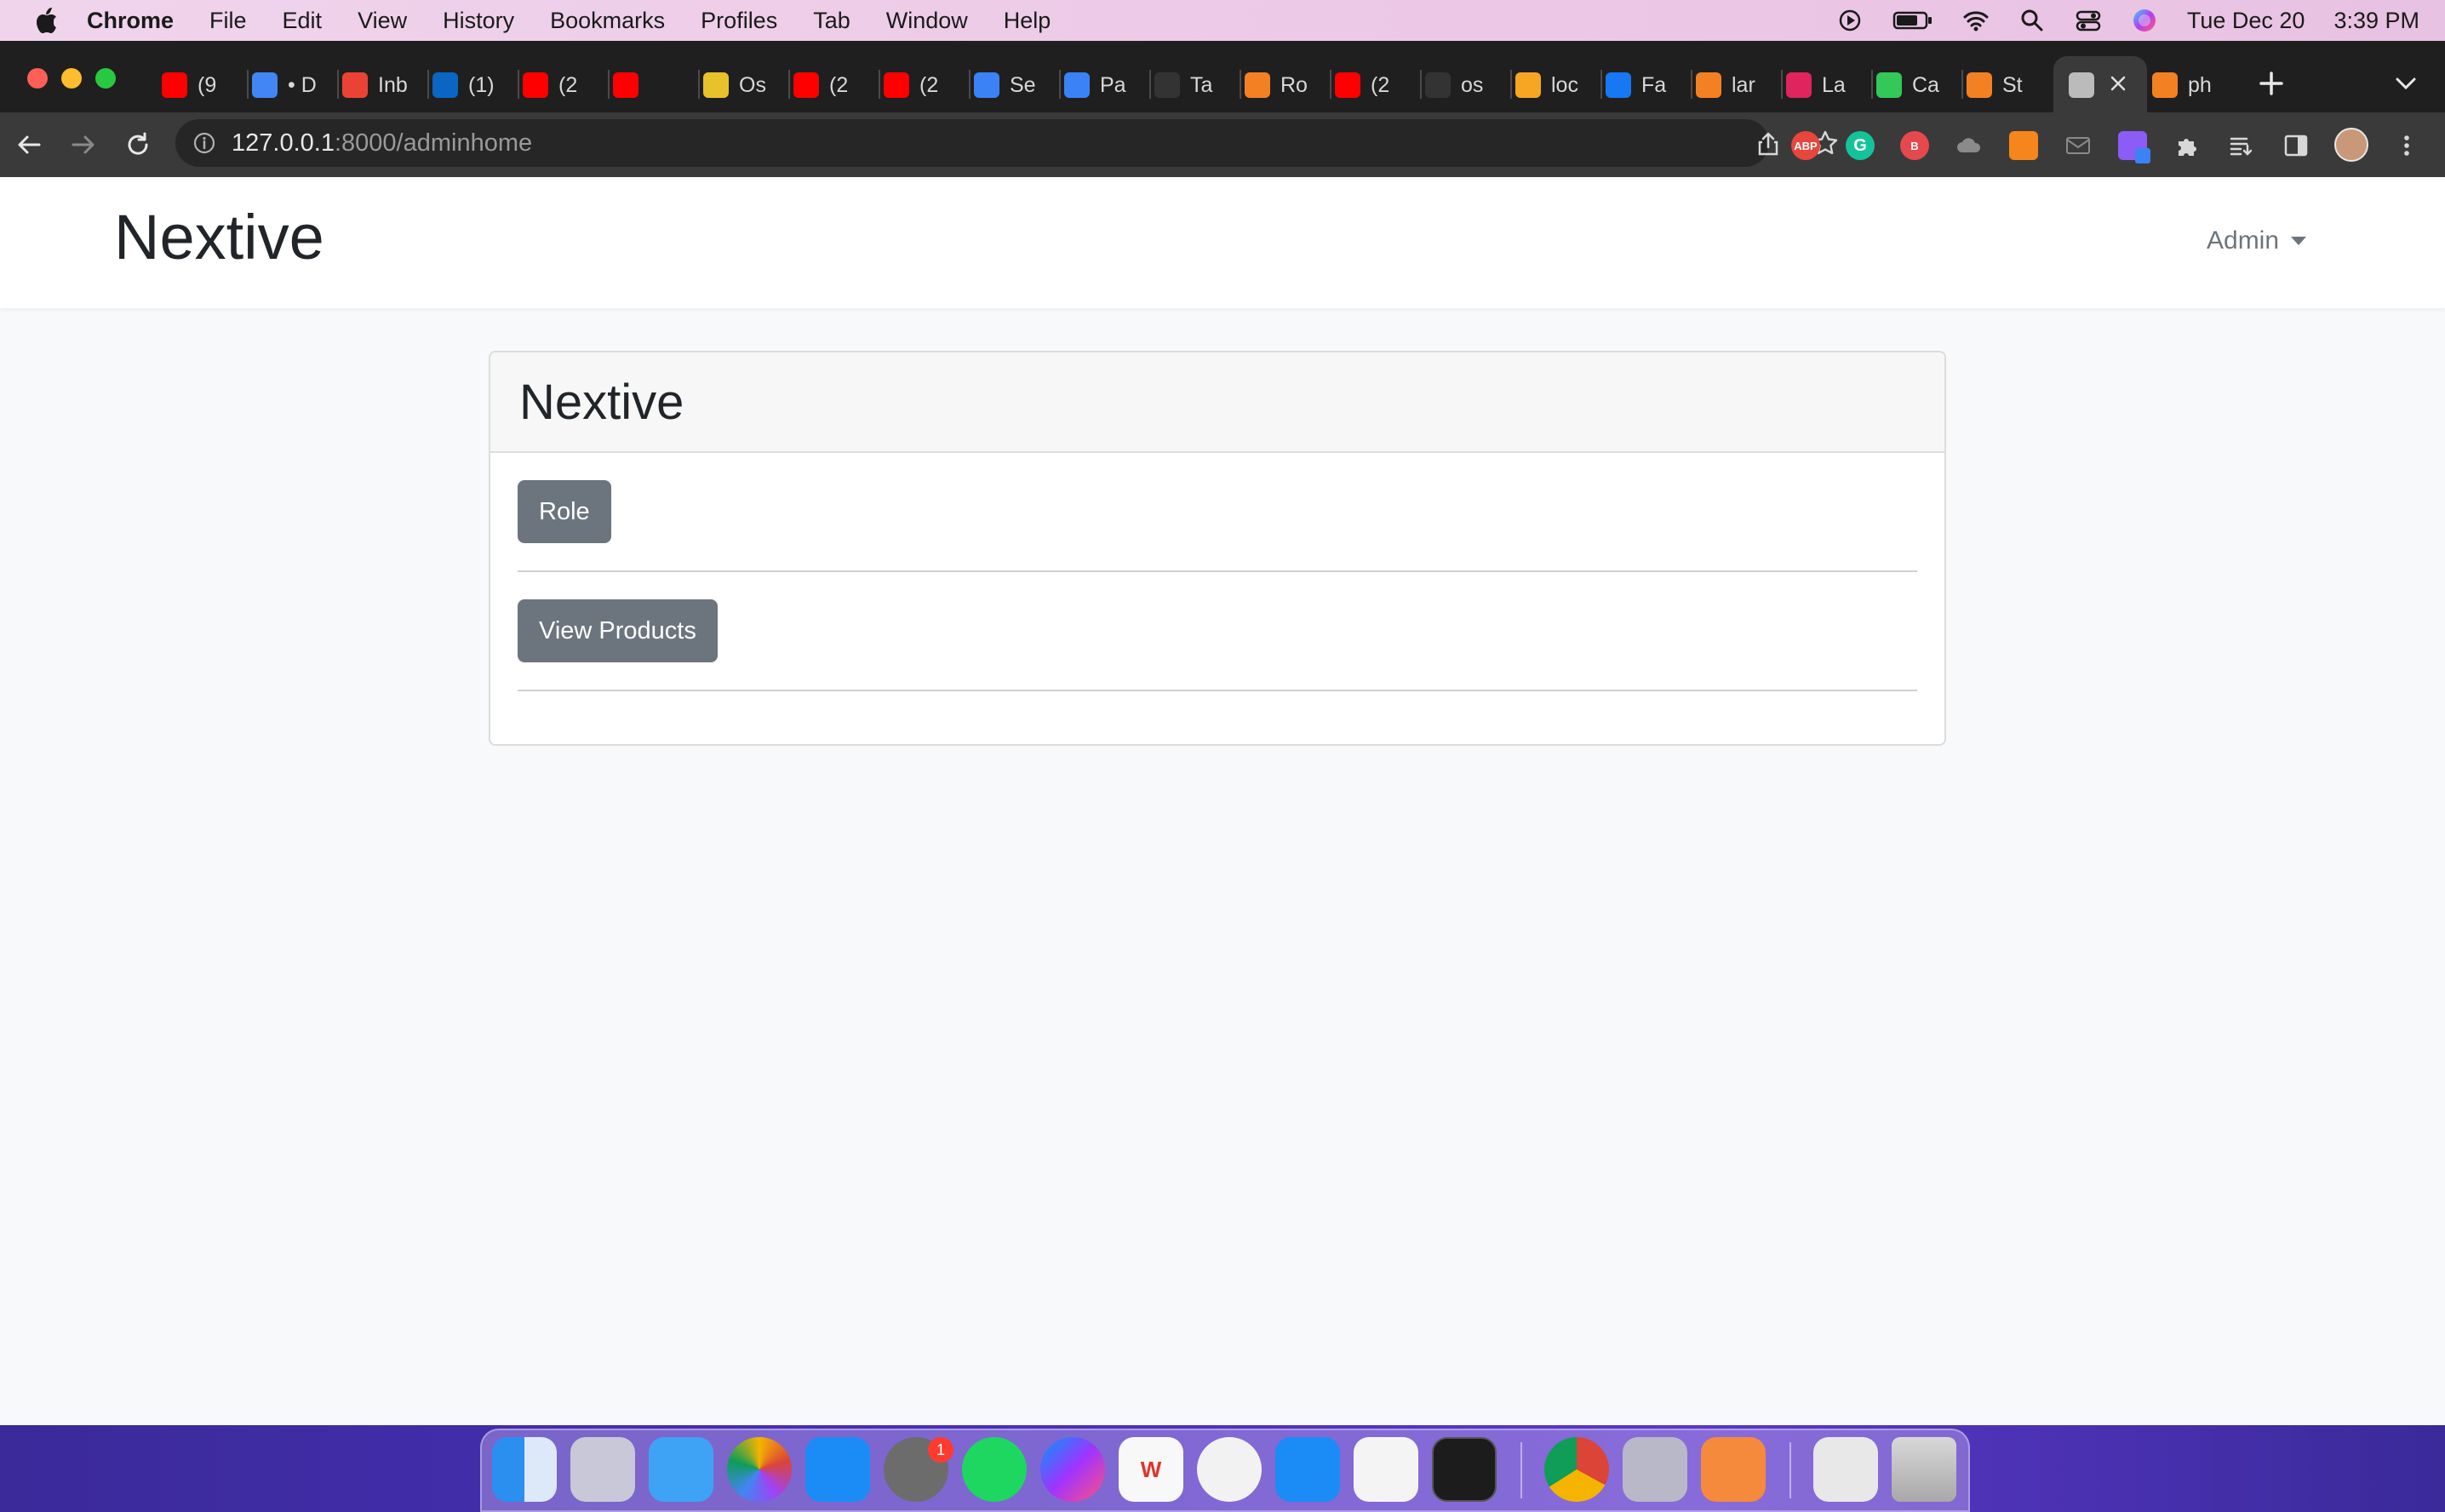  What do you see at coordinates (564, 511) in the screenshot?
I see `role-button: Role` at bounding box center [564, 511].